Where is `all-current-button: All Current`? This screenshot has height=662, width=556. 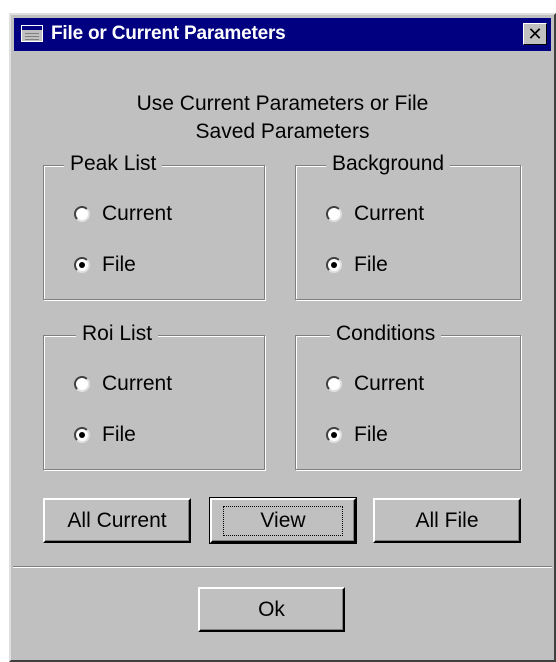
all-current-button: All Current is located at coordinates (117, 520).